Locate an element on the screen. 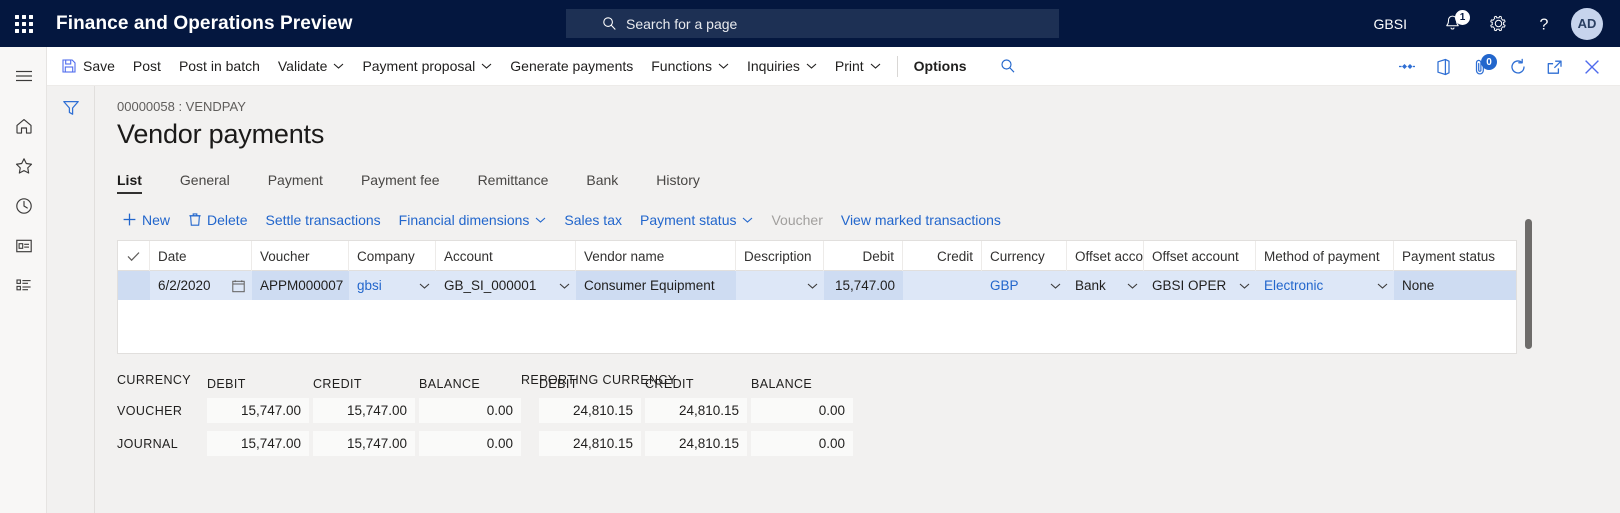  cell-credit is located at coordinates (942, 285).